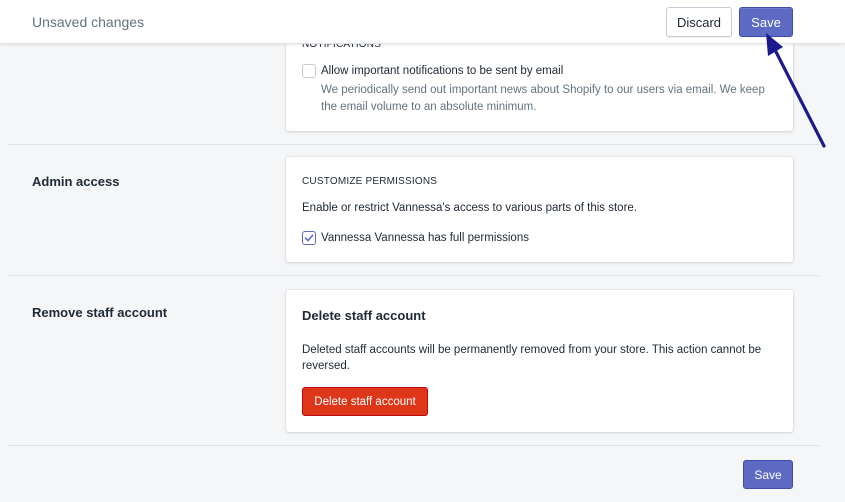 Image resolution: width=845 pixels, height=502 pixels. What do you see at coordinates (365, 401) in the screenshot?
I see `delete-staff-account-button: Delete staff account` at bounding box center [365, 401].